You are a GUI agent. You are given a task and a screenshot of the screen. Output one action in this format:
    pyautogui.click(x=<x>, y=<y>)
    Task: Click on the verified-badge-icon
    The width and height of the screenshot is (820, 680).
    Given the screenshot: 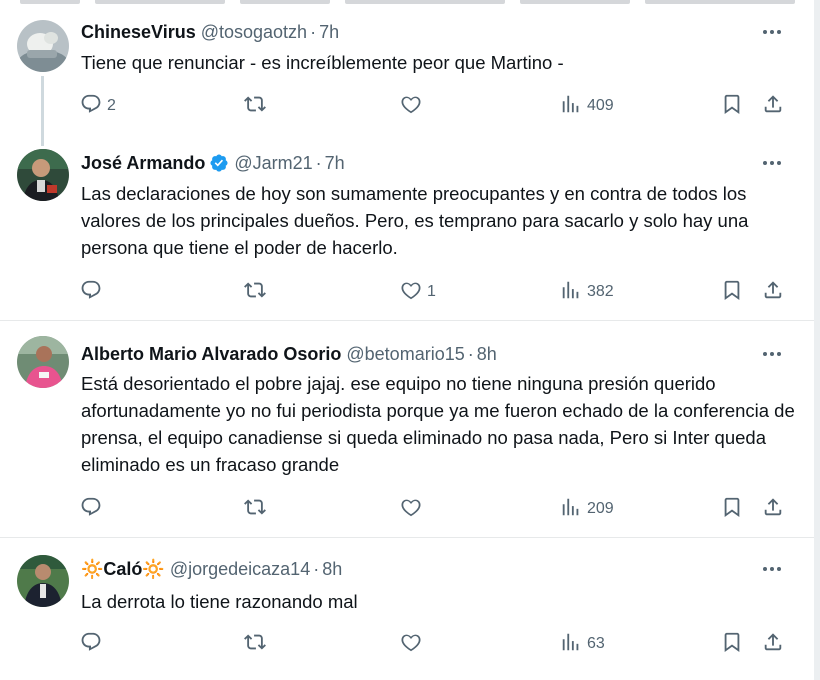 What is the action you would take?
    pyautogui.click(x=219, y=163)
    